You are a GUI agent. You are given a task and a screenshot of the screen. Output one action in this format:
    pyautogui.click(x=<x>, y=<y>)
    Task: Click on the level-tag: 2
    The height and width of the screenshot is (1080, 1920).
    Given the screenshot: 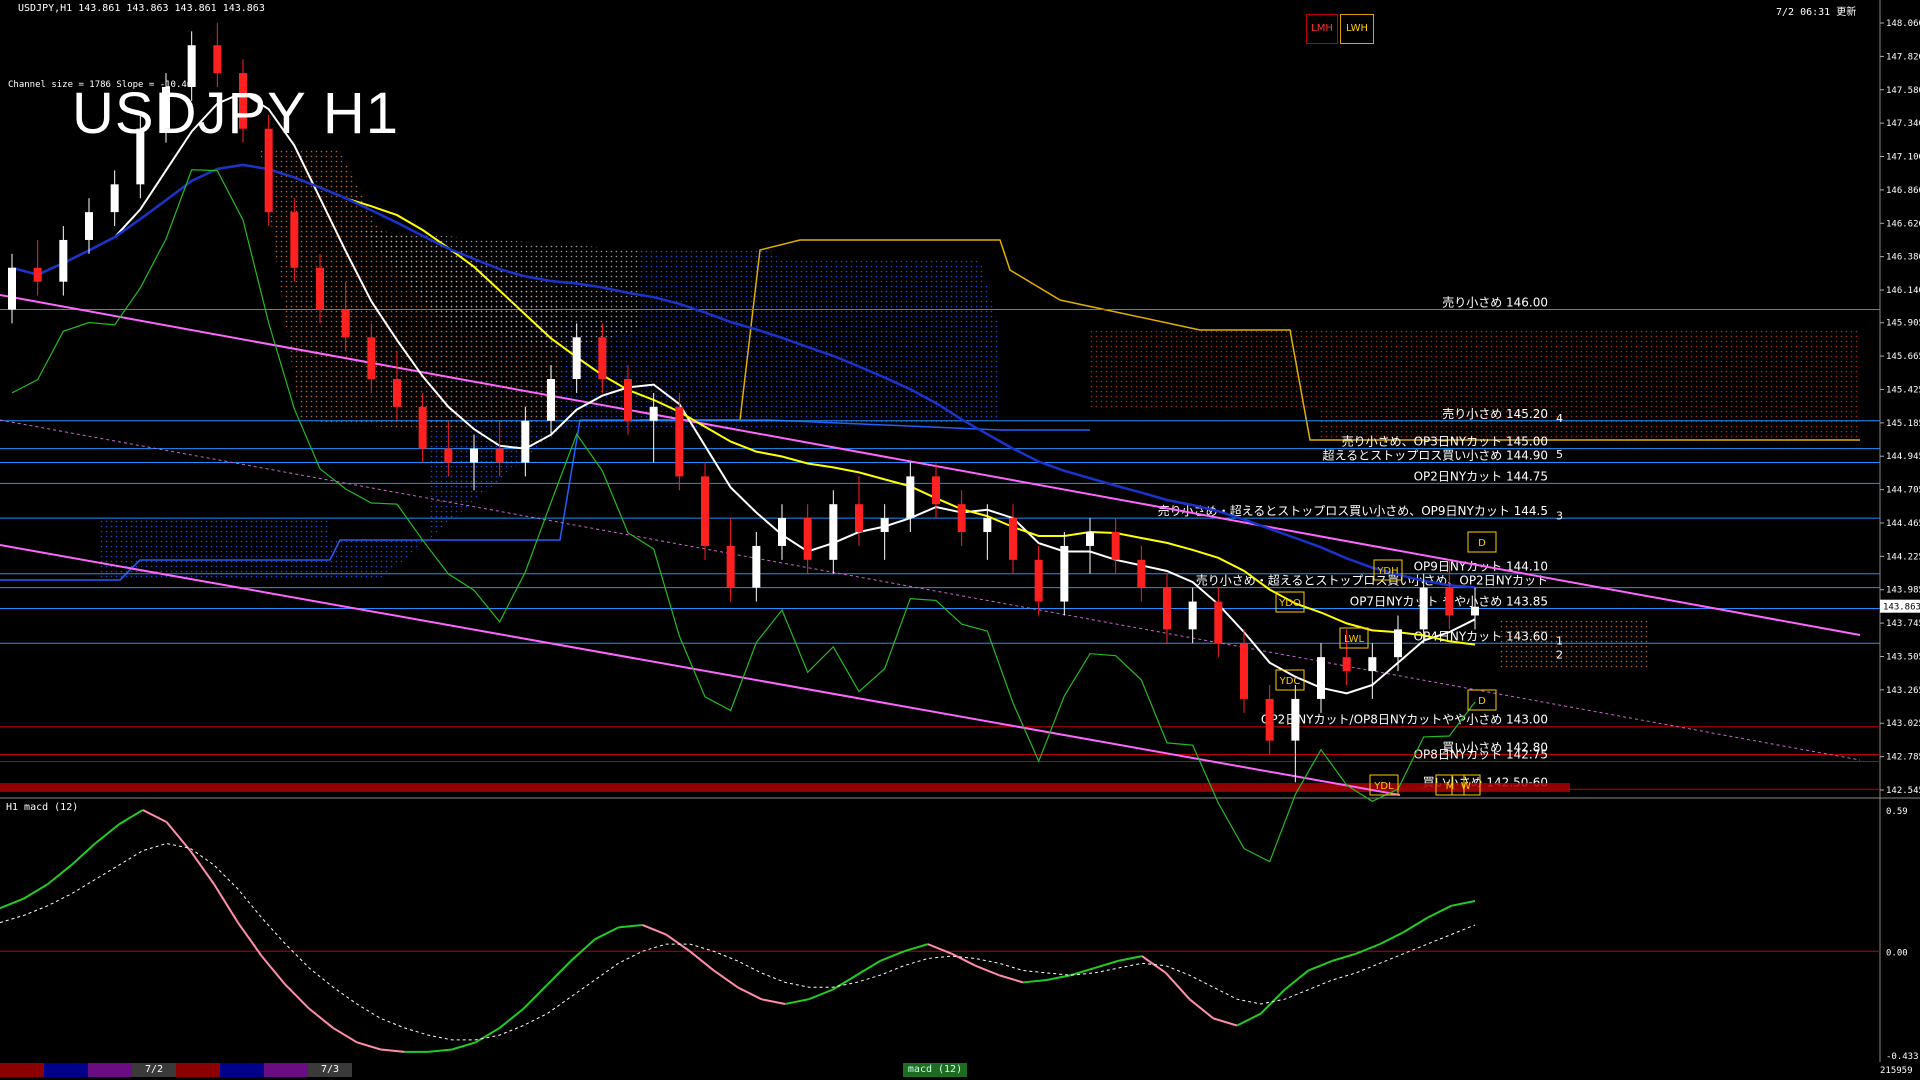 What is the action you would take?
    pyautogui.click(x=1559, y=654)
    